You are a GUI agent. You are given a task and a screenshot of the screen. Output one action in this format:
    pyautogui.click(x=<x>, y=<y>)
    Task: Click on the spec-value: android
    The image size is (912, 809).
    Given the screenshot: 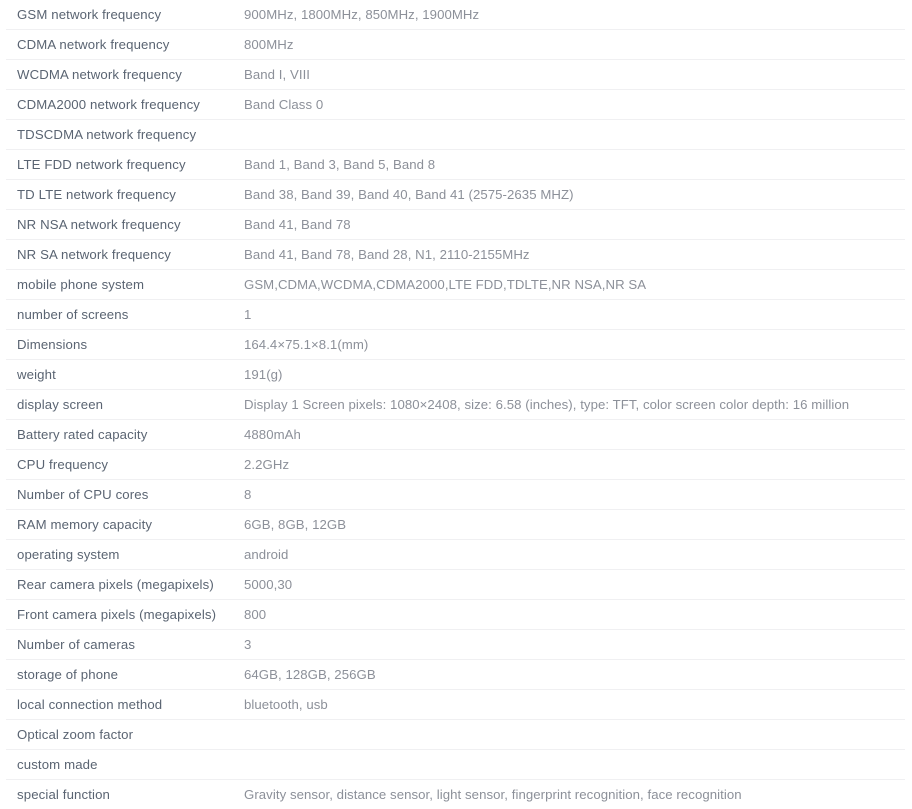 What is the action you would take?
    pyautogui.click(x=572, y=555)
    